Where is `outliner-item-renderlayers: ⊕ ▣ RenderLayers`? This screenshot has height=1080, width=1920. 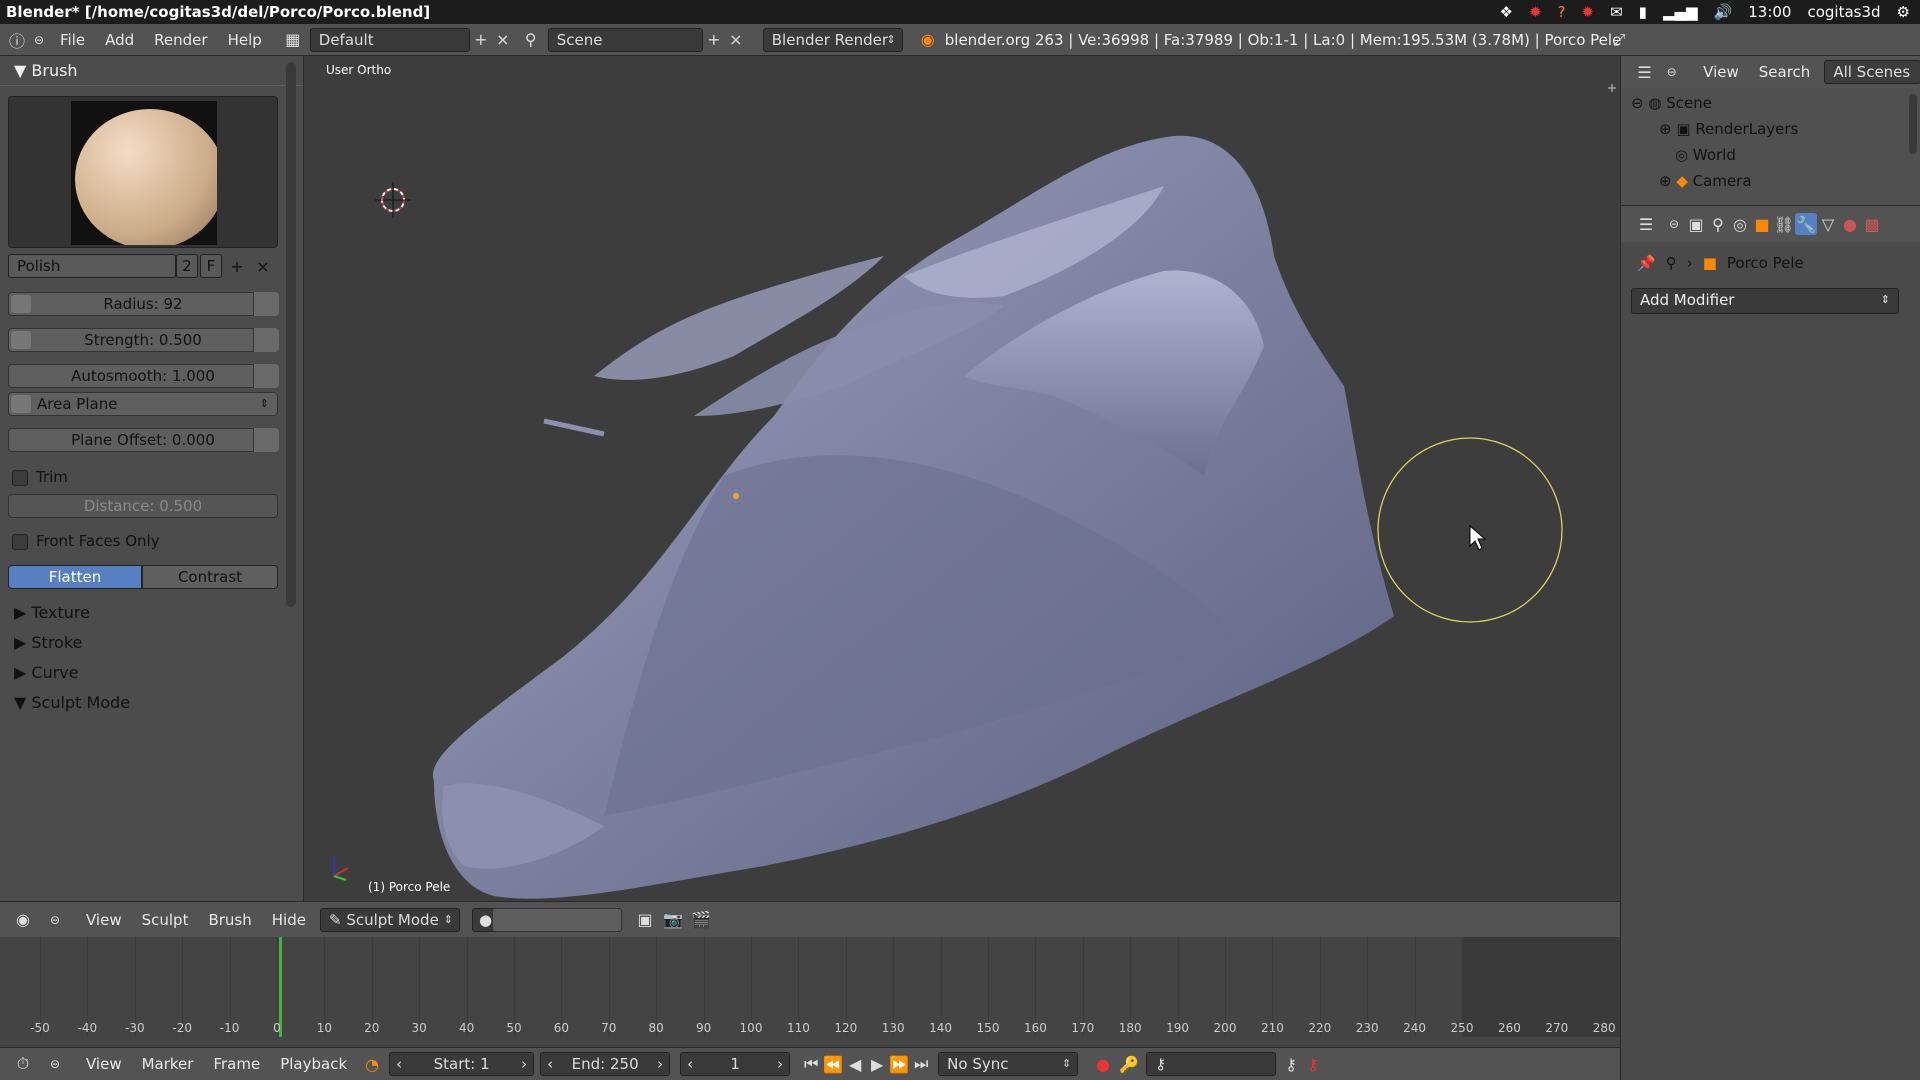
outliner-item-renderlayers: ⊕ ▣ RenderLayers is located at coordinates (1728, 129).